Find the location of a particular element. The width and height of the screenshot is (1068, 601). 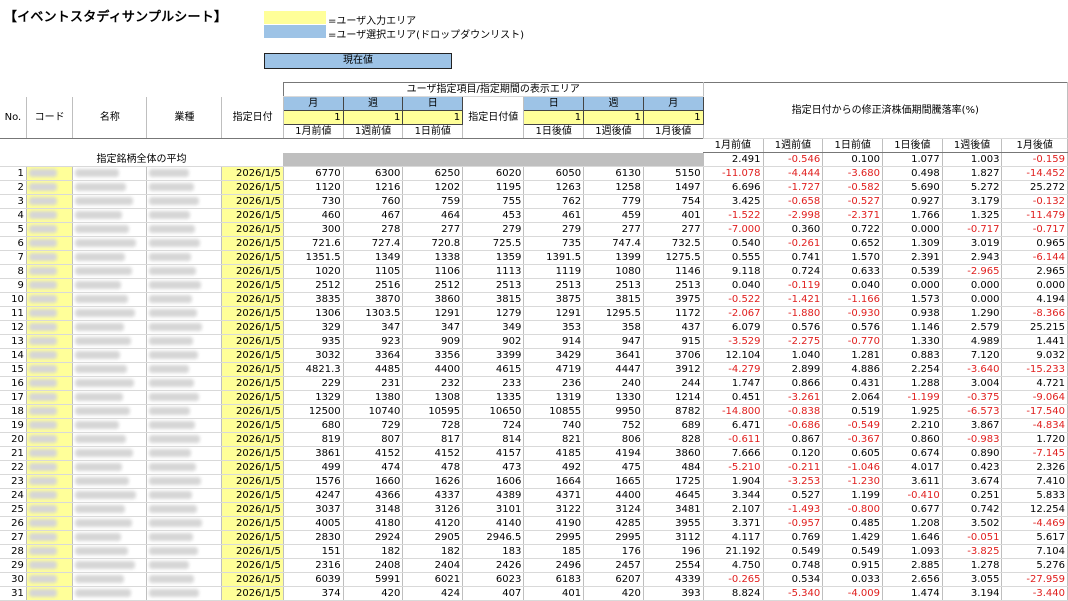

price-value: 720.8 is located at coordinates (433, 243).